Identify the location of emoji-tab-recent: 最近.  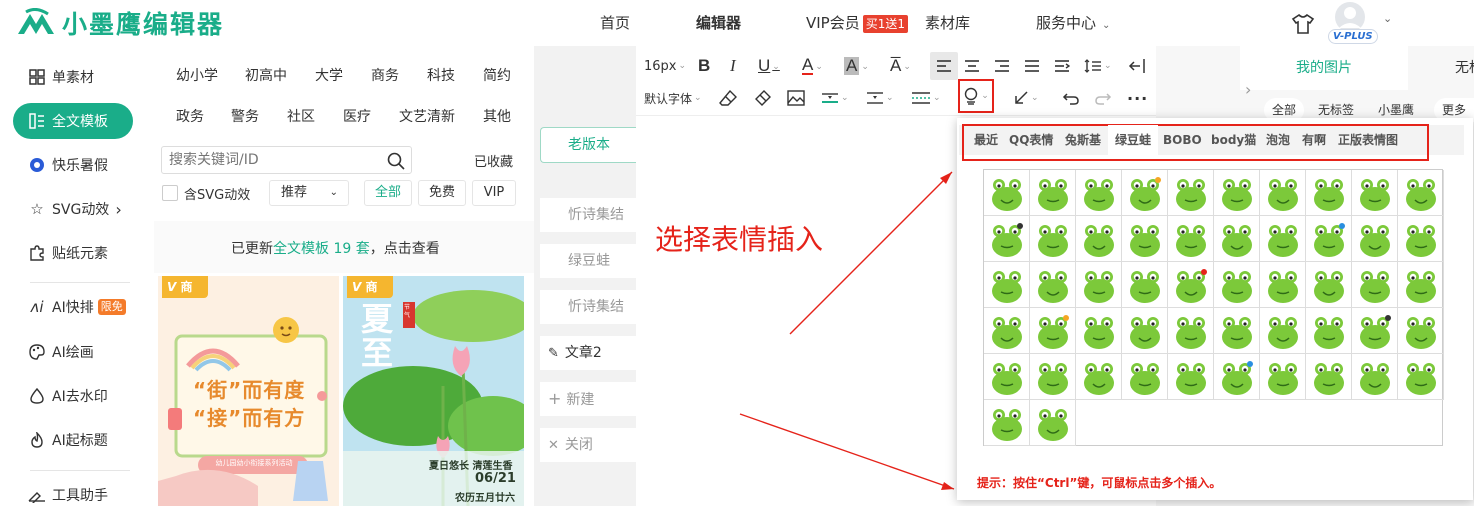
(986, 140).